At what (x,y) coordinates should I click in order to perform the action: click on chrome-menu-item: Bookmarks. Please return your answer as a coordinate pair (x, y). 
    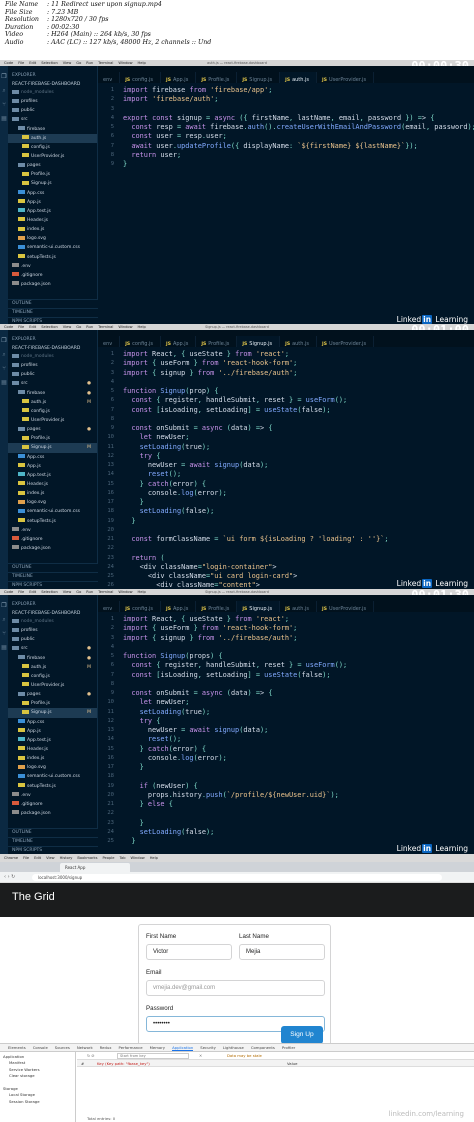
    Looking at the image, I should click on (87, 858).